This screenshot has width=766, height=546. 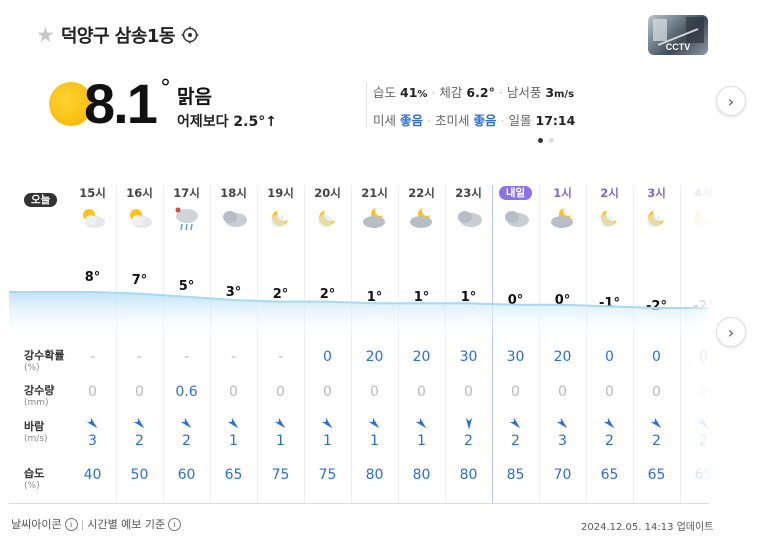 I want to click on footer-info: 날씨아이콘 i | 시간별 예보 기준 i, so click(x=96, y=524).